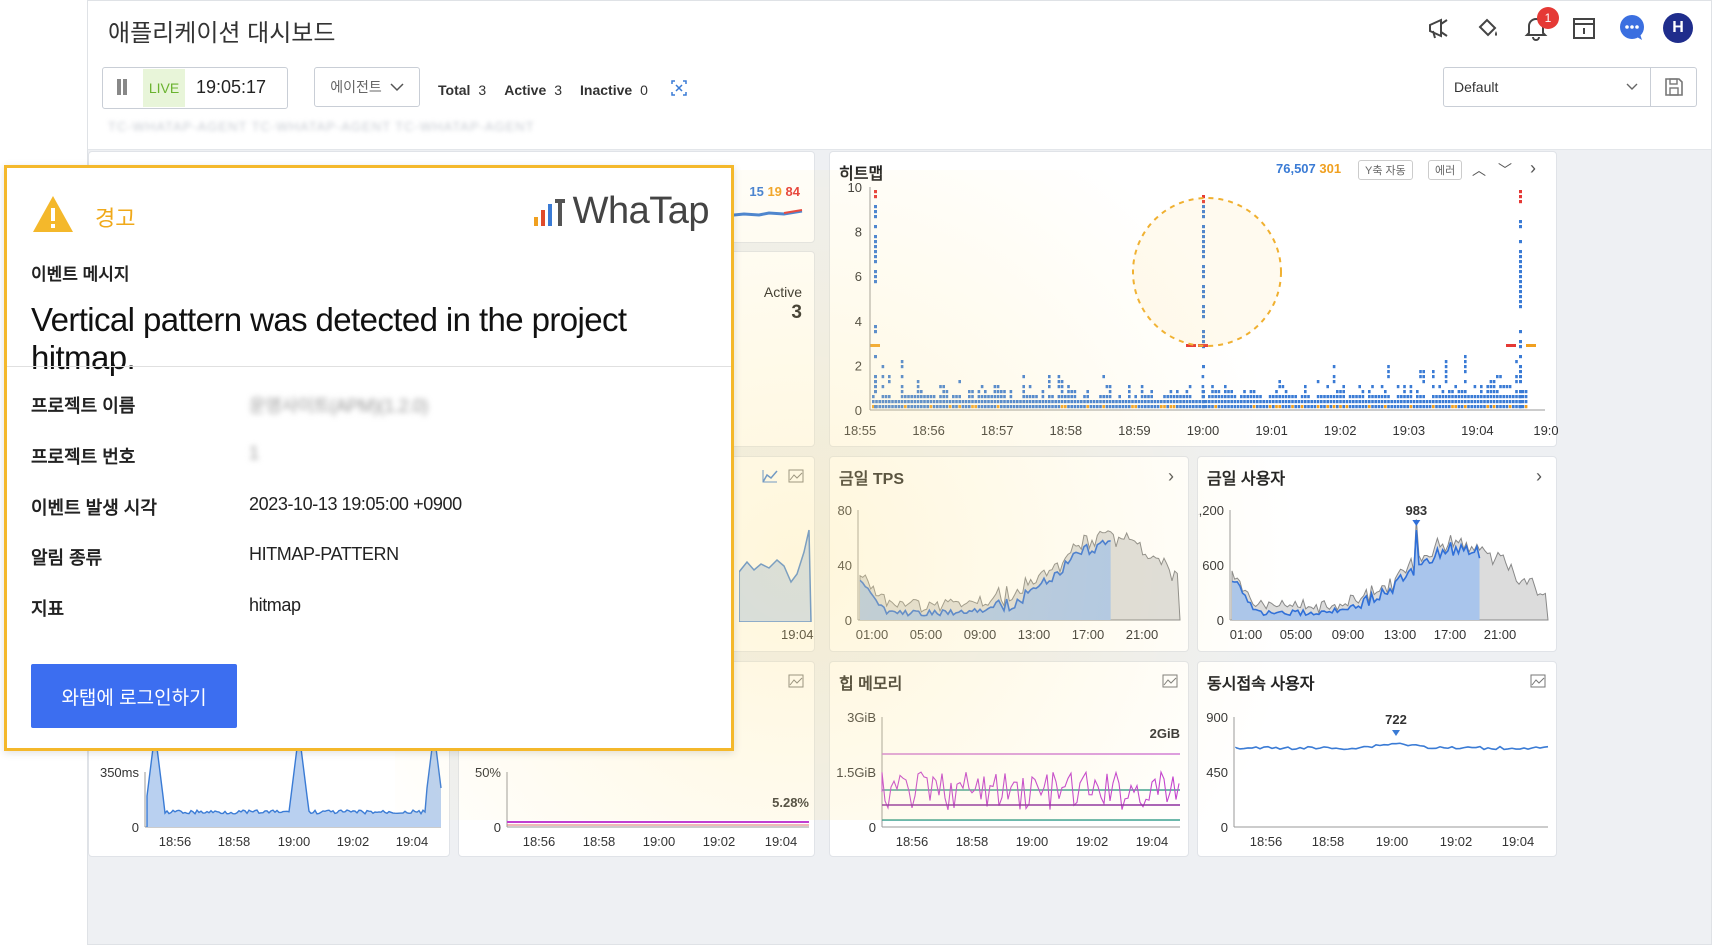  Describe the element at coordinates (1488, 28) in the screenshot. I see `paint-bucket-icon` at that location.